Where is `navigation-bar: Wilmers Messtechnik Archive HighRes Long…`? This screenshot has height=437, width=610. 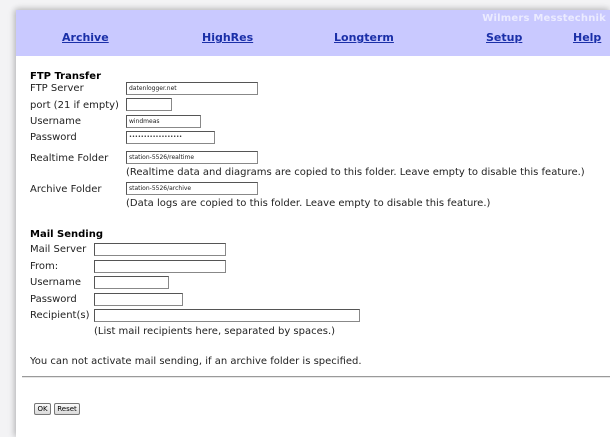 navigation-bar: Wilmers Messtechnik Archive HighRes Long… is located at coordinates (313, 33).